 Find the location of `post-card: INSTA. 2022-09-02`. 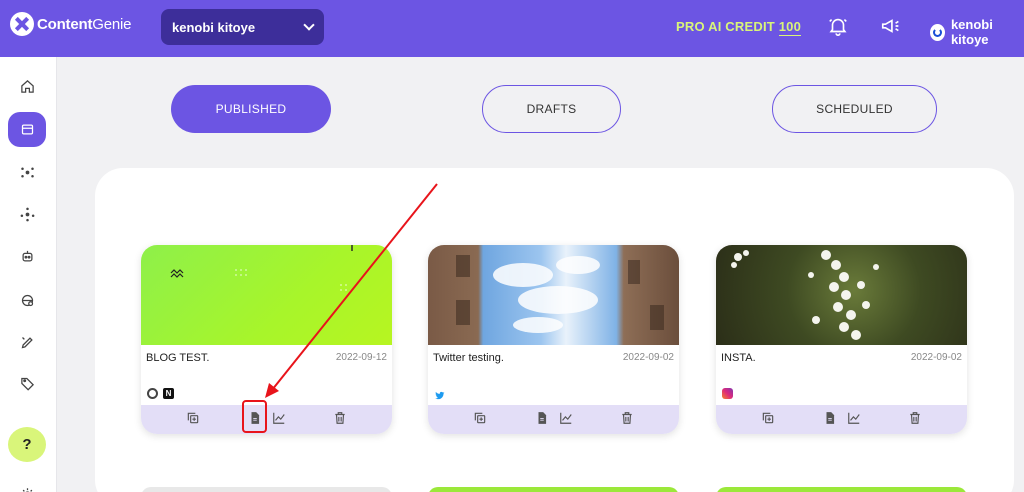

post-card: INSTA. 2022-09-02 is located at coordinates (841, 339).